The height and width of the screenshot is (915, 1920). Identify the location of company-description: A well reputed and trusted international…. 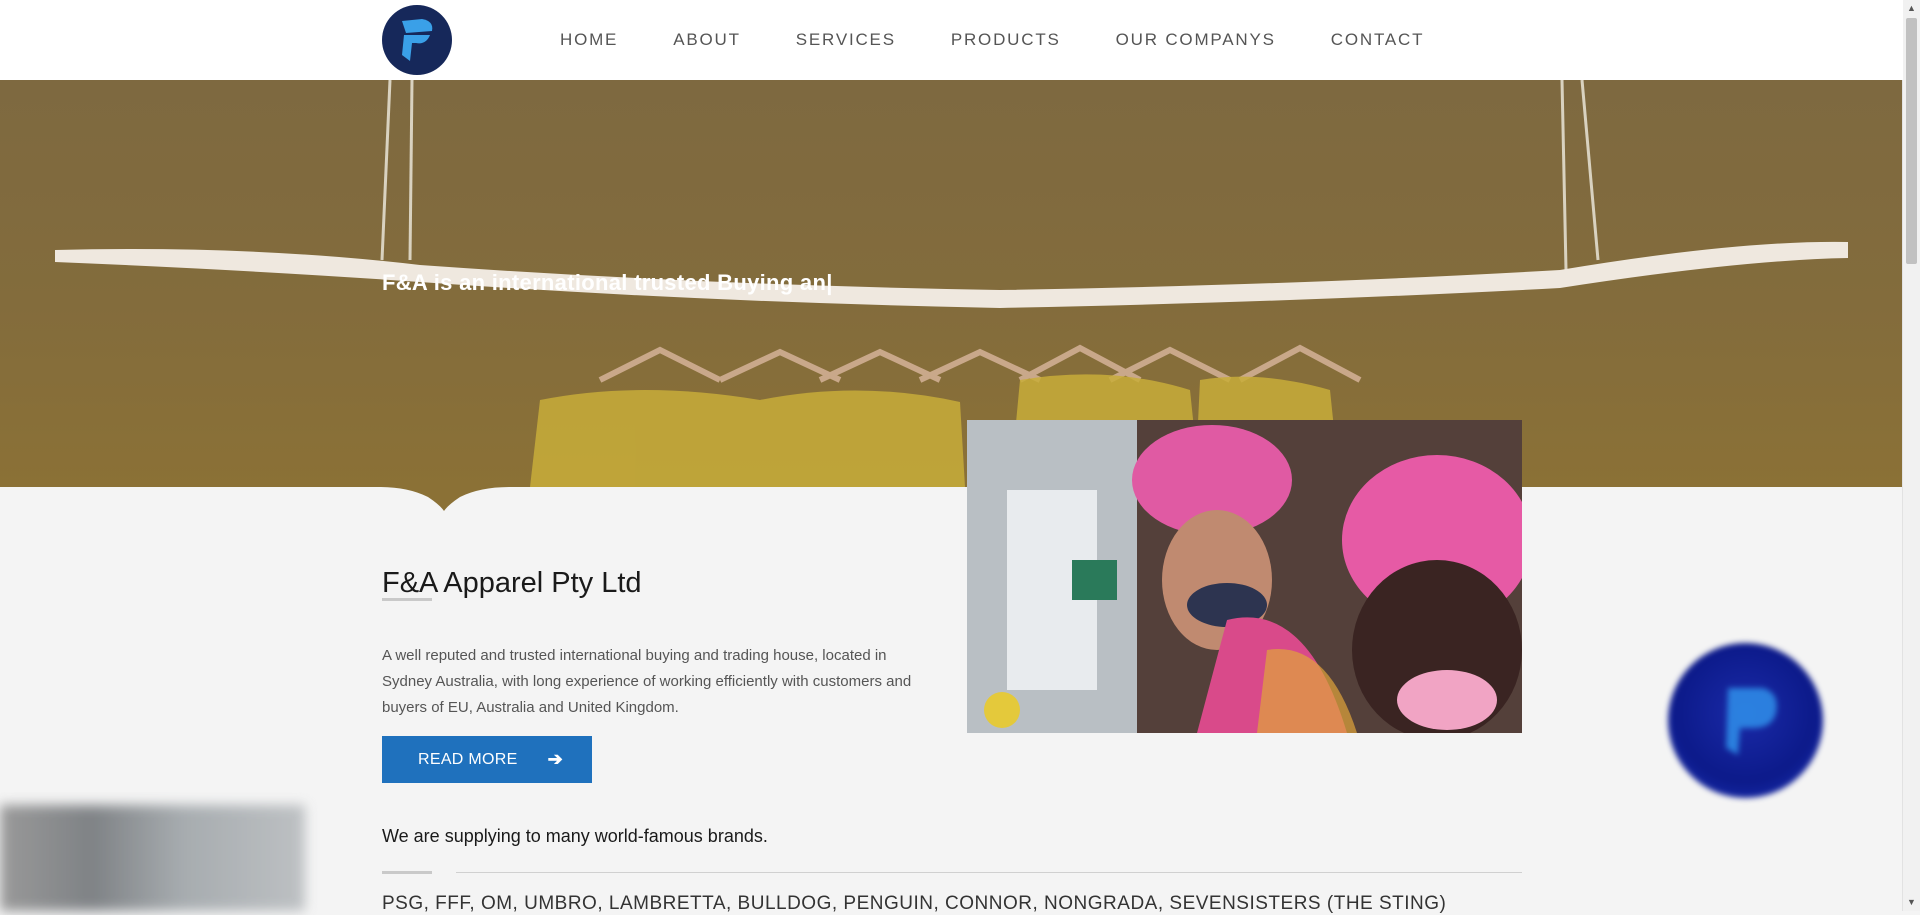
(647, 681).